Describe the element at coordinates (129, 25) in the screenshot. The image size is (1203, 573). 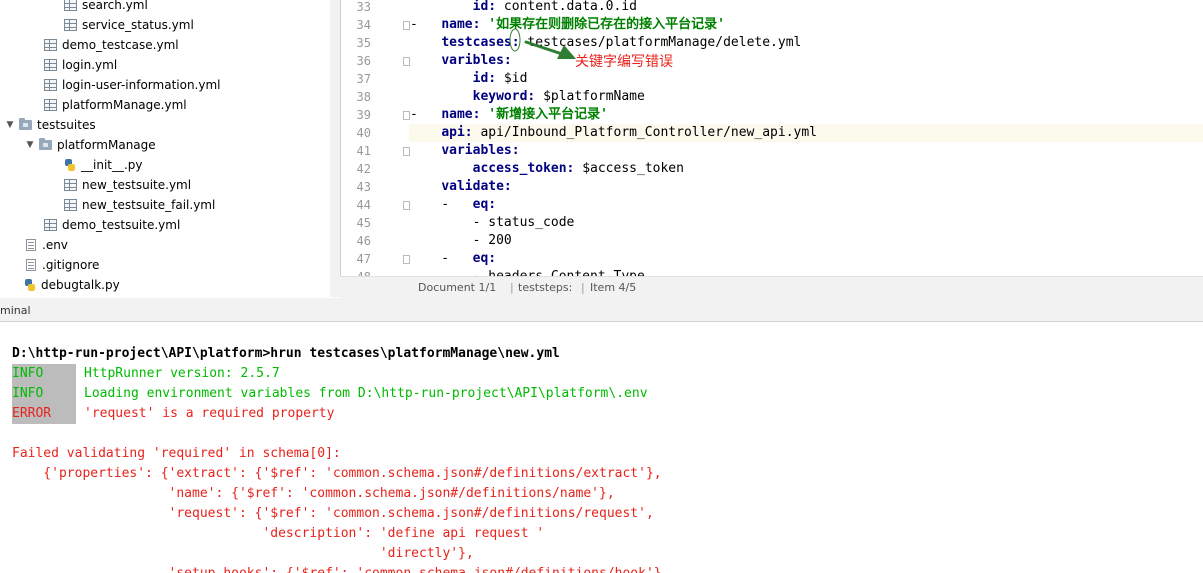
I see `tree-item-service-status-yml: service_status.yml` at that location.